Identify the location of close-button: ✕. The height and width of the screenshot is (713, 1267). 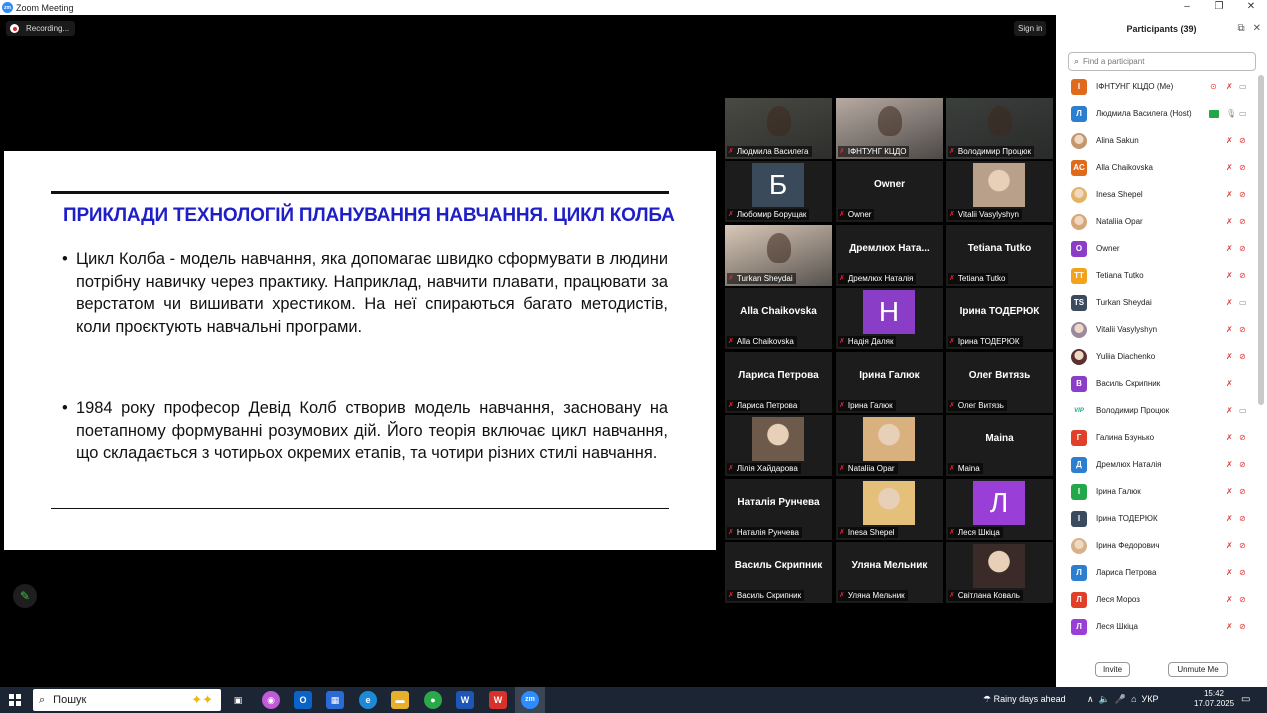
(1251, 7).